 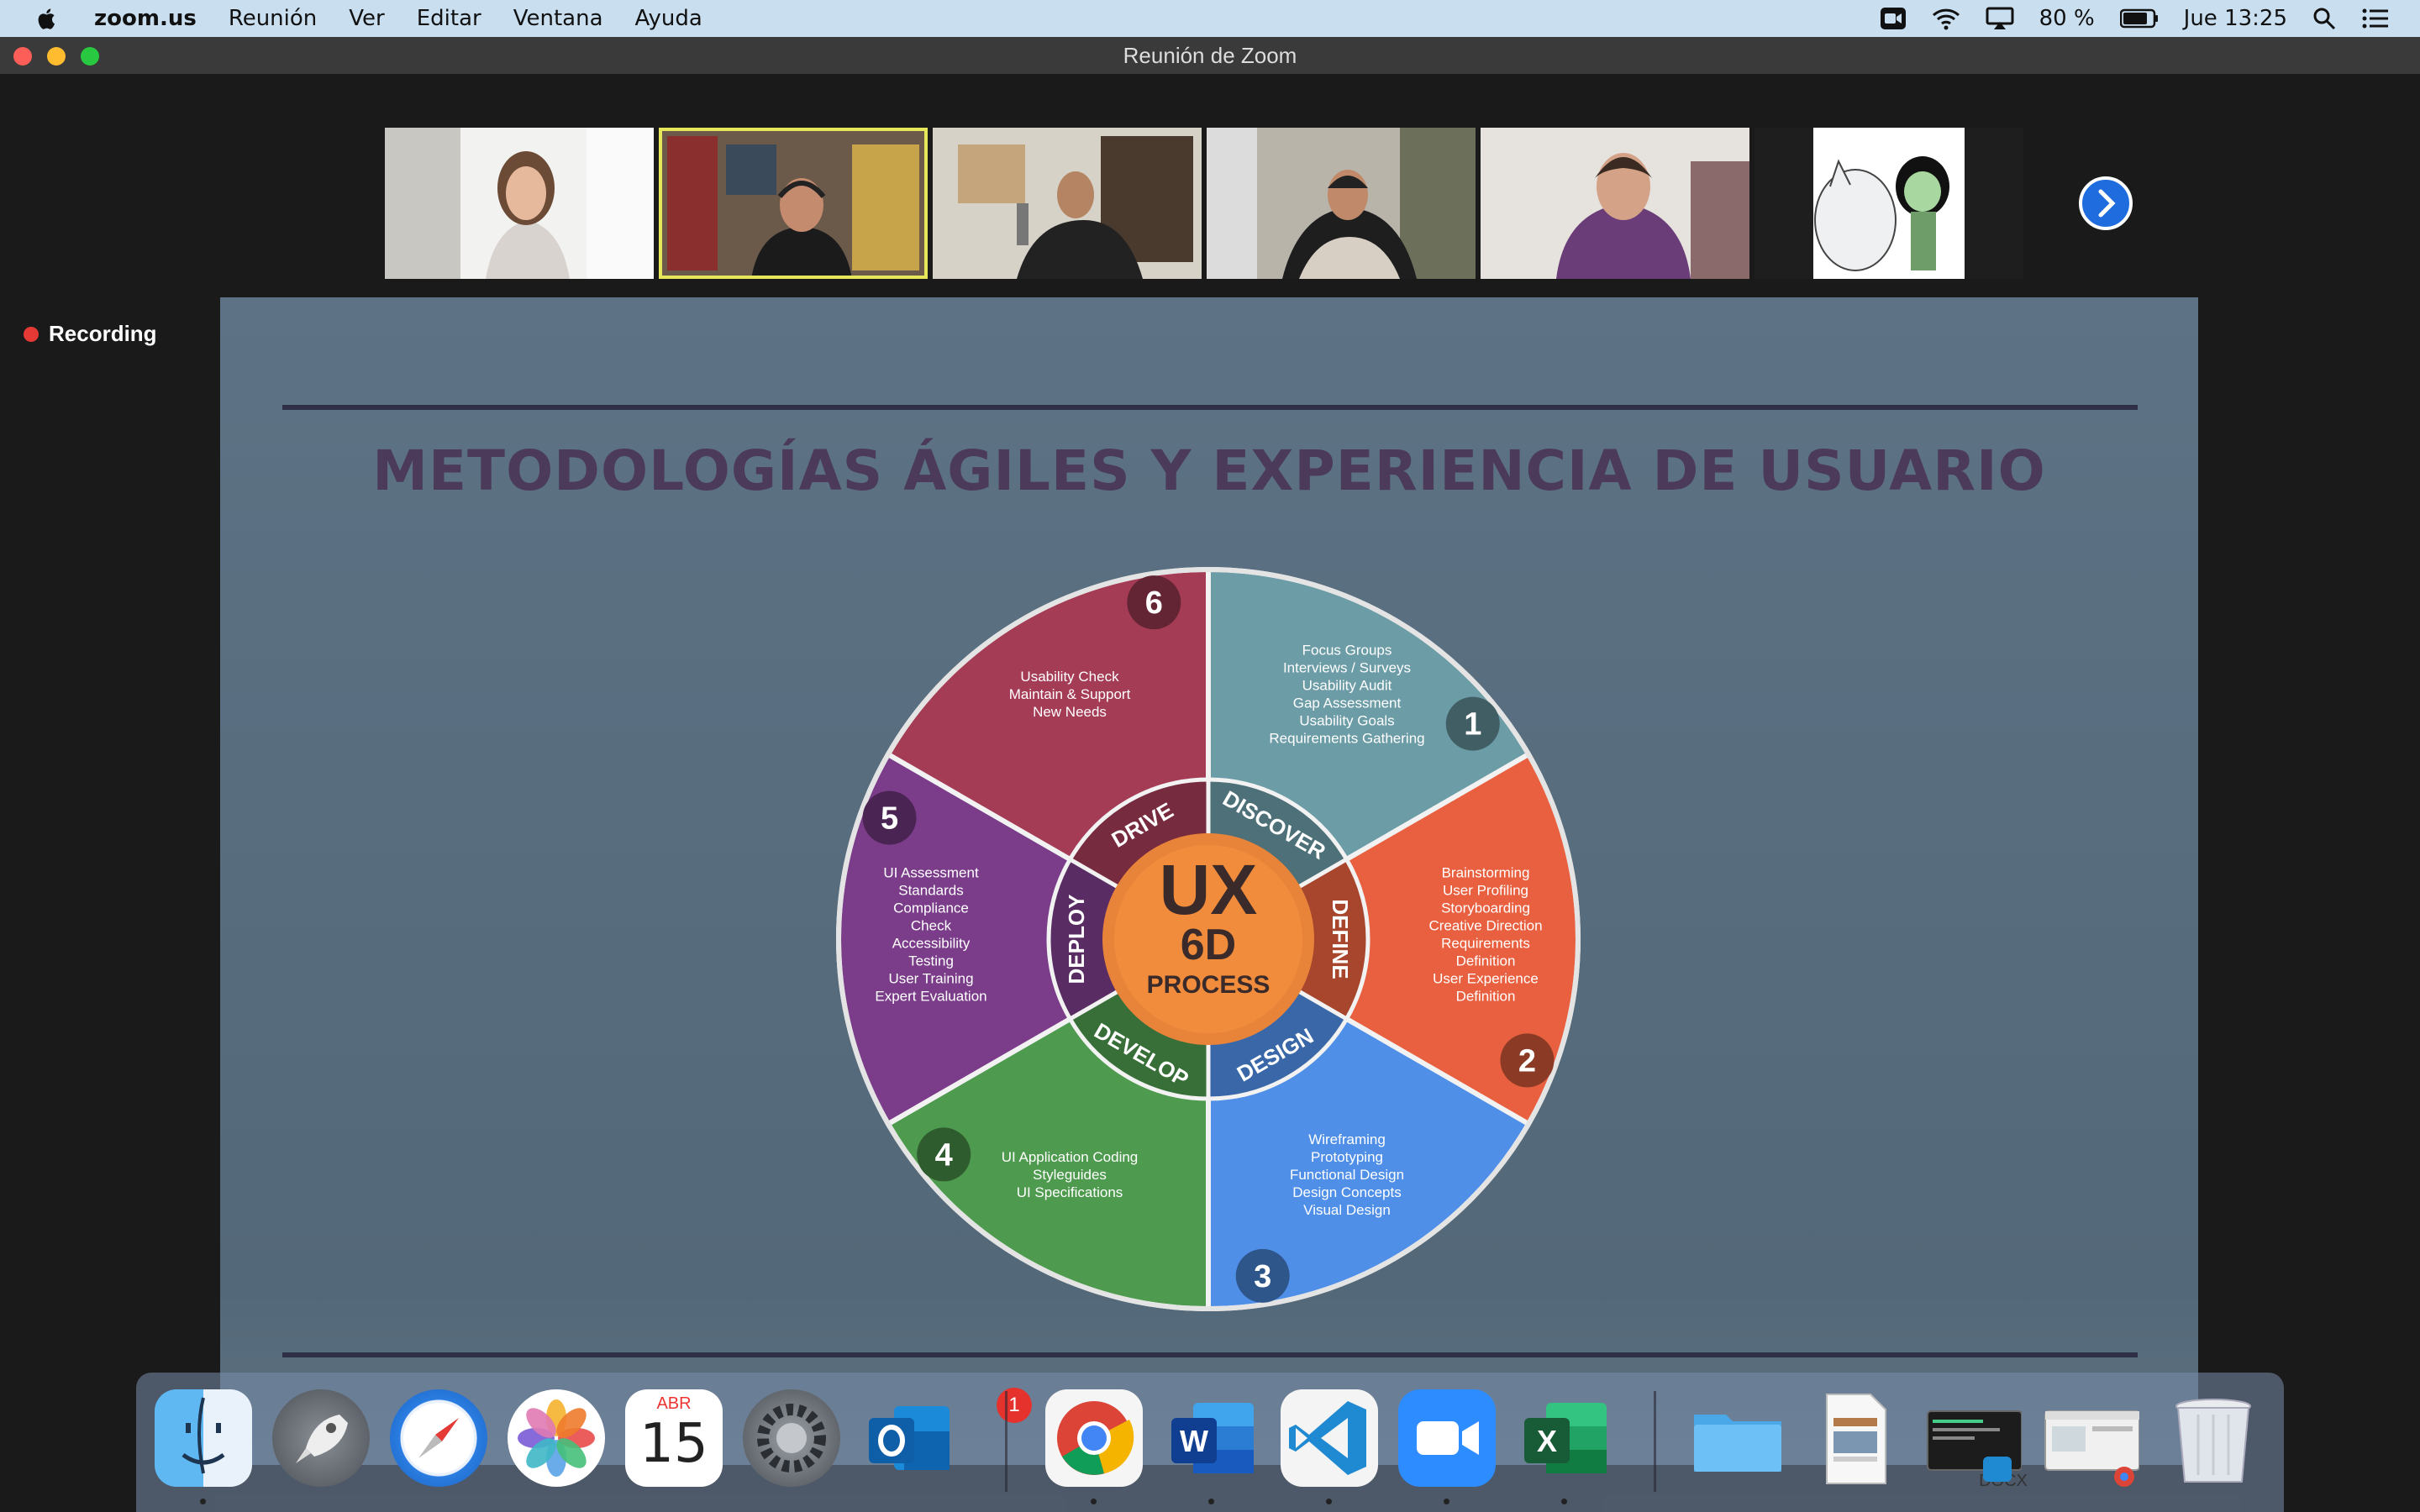 I want to click on spotlight-search-icon, so click(x=2324, y=18).